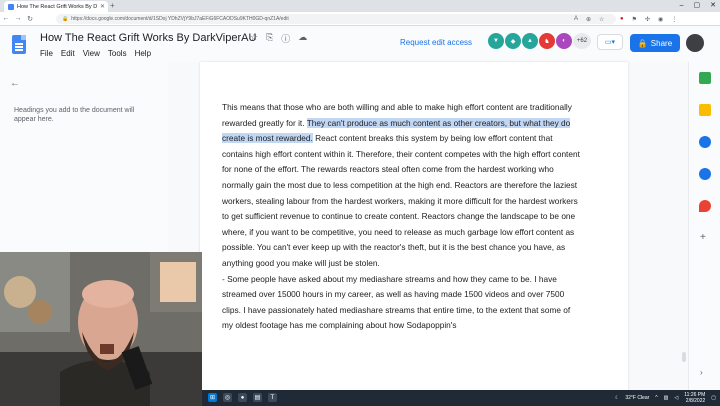 The height and width of the screenshot is (406, 720). Describe the element at coordinates (676, 398) in the screenshot. I see `volume-icon: ◁` at that location.